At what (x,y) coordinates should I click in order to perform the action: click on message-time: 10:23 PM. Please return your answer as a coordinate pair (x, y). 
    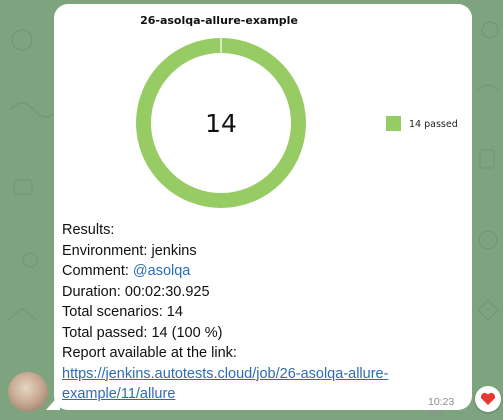
    Looking at the image, I should click on (441, 408).